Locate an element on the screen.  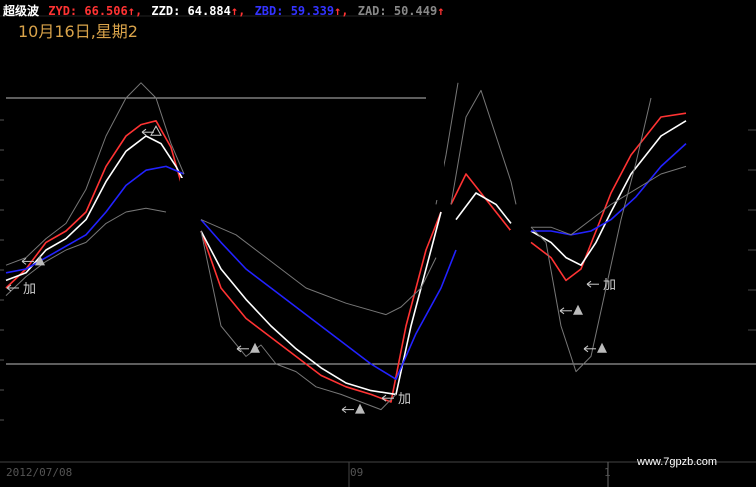
indicator-name: 超级波 is located at coordinates (21, 11).